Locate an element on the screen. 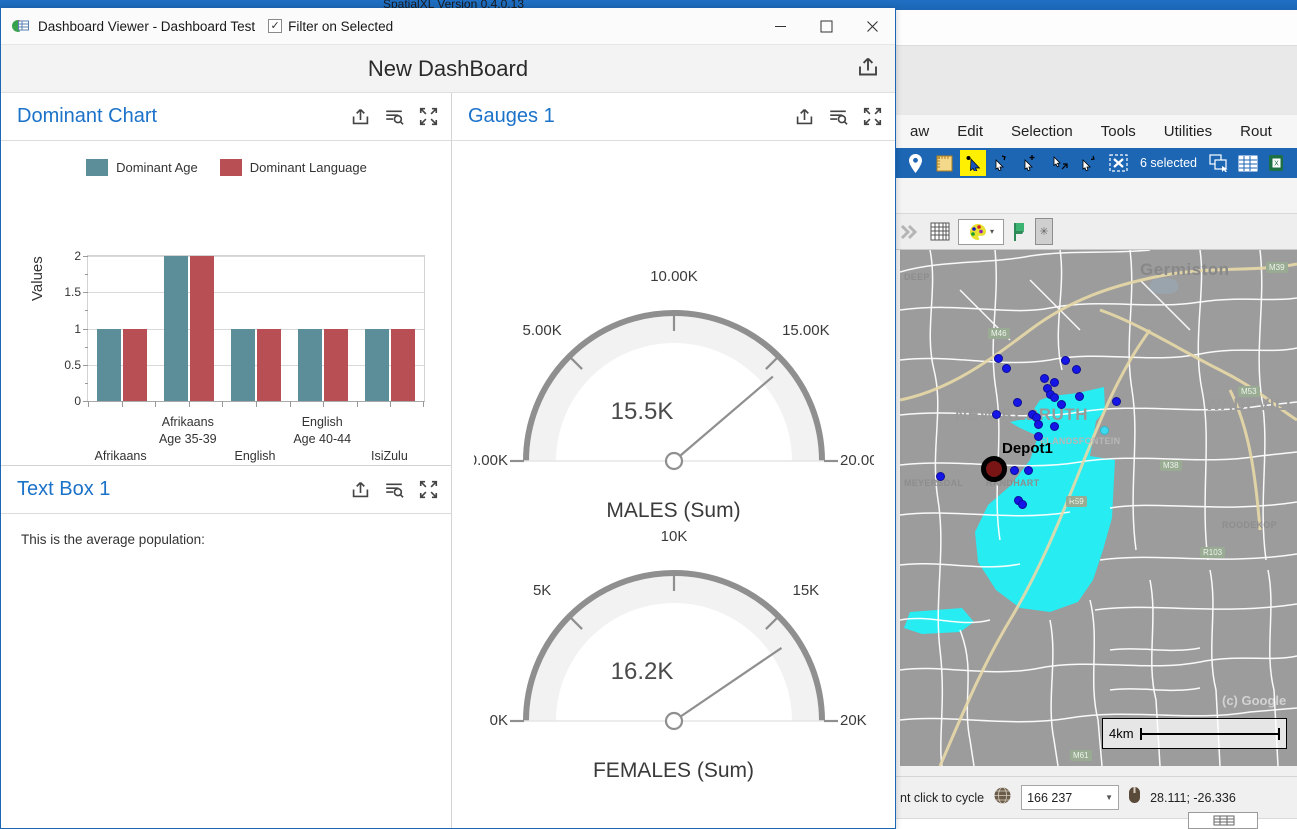  close-button is located at coordinates (872, 26).